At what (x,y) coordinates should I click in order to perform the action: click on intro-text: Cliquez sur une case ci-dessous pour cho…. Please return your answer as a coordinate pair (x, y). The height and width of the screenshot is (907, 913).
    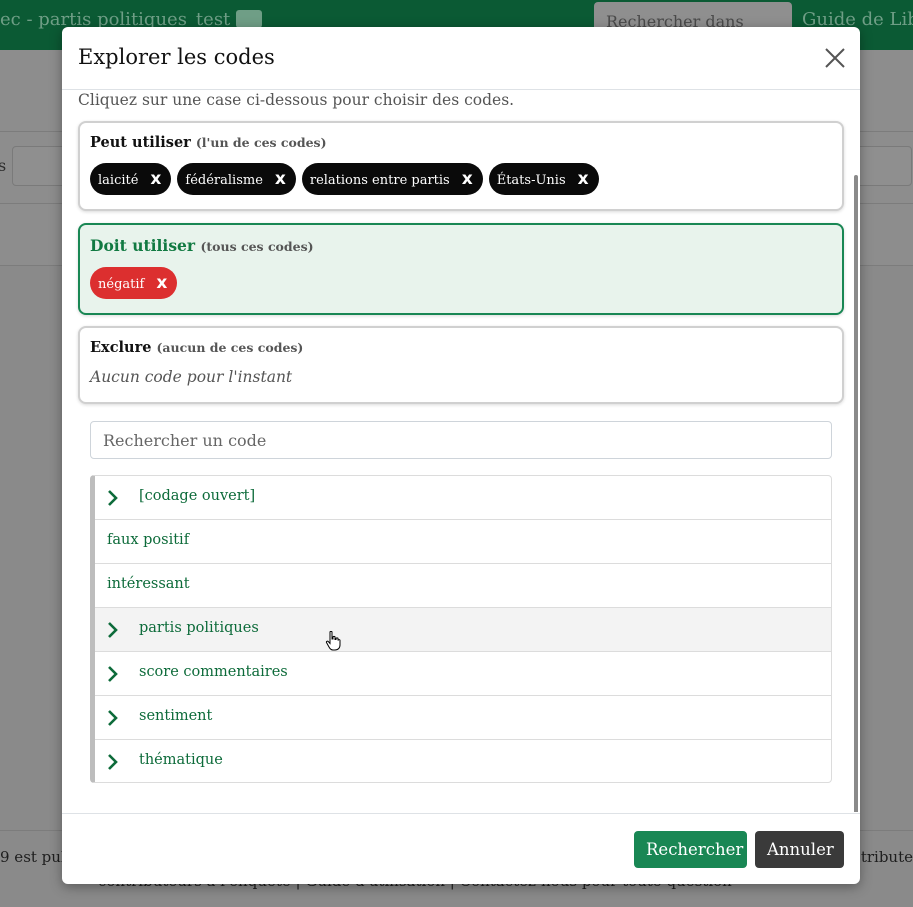
    Looking at the image, I should click on (296, 100).